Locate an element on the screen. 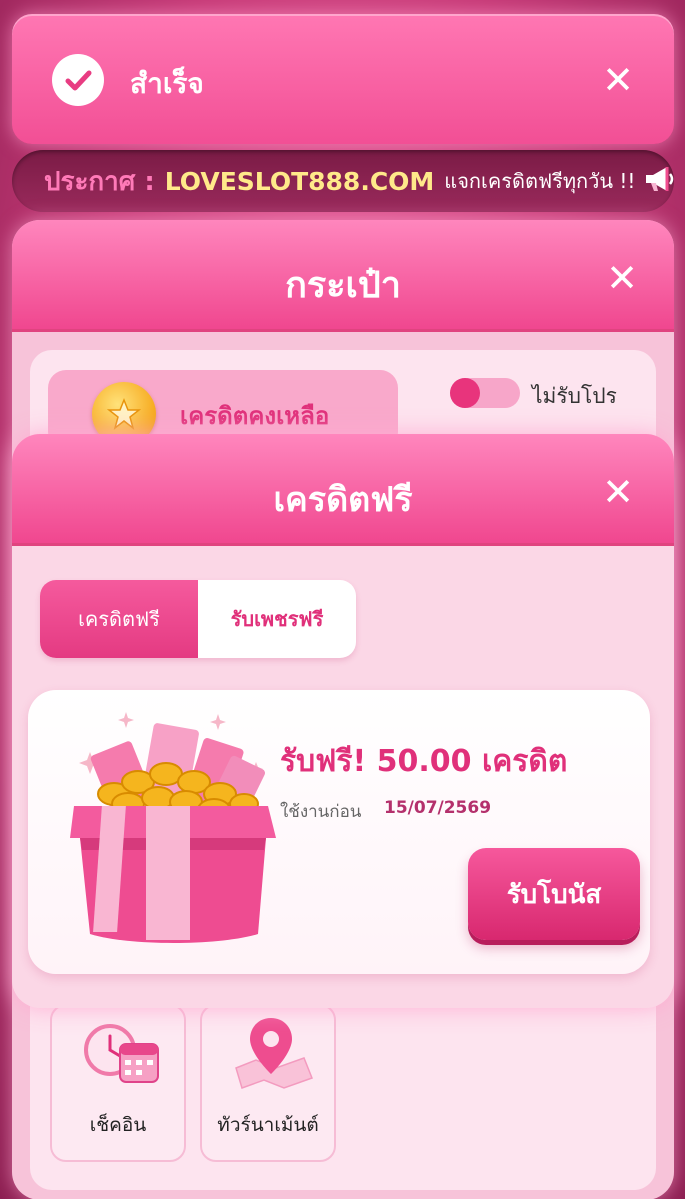 The width and height of the screenshot is (685, 1199). free-credit-header: เครดิตฟรี ✕ is located at coordinates (343, 490).